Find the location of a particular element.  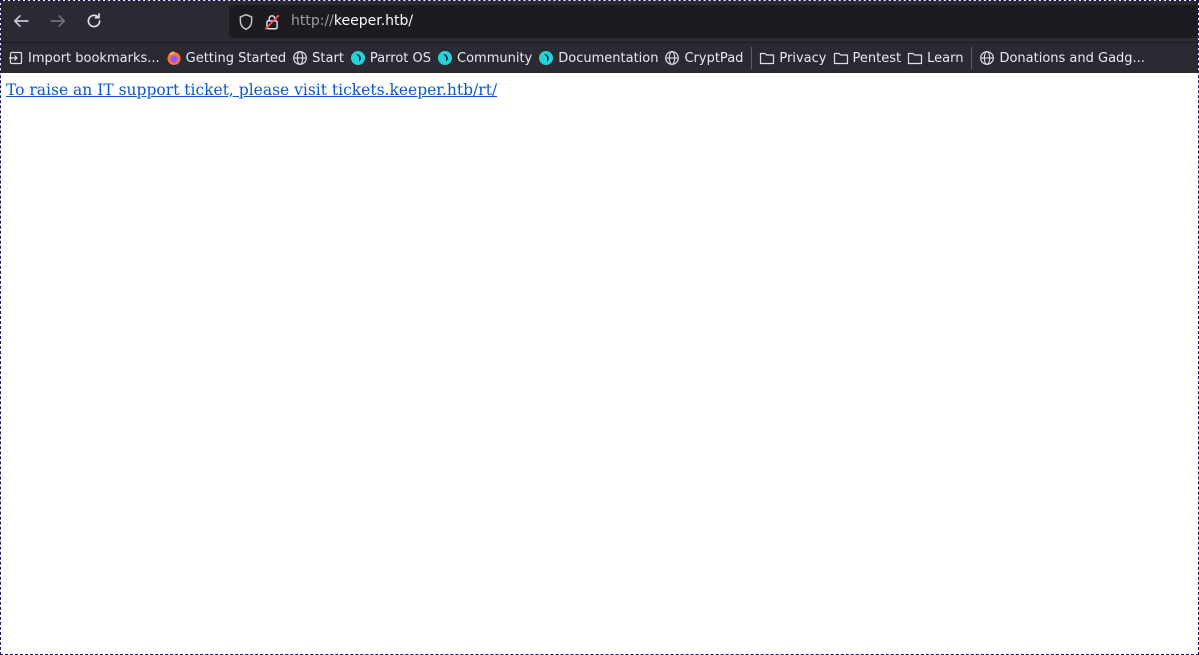

bookmark-label: Start is located at coordinates (328, 58).